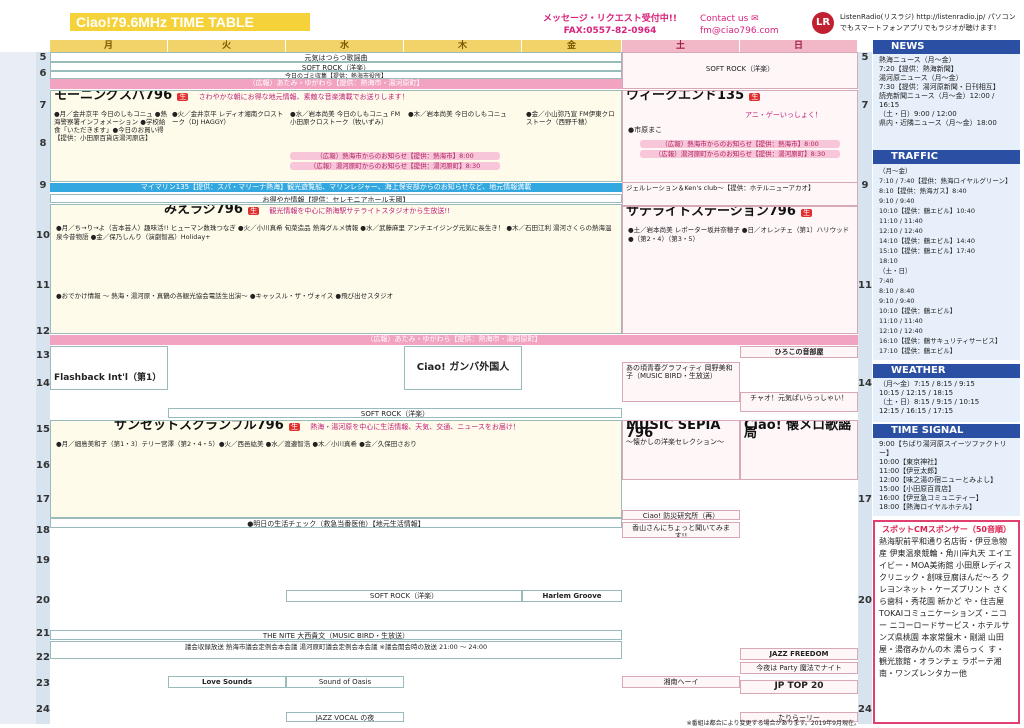 The width and height of the screenshot is (1024, 728). I want to click on okaimono-info: お得やか情報【提供：セレモニアホール天國】, so click(336, 198).